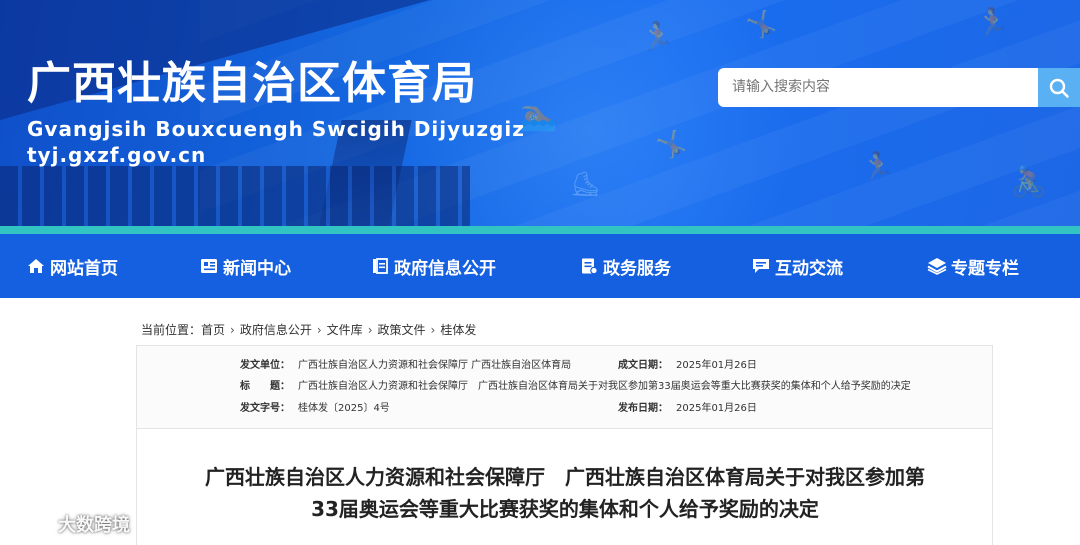 Image resolution: width=1080 pixels, height=545 pixels. Describe the element at coordinates (276, 129) in the screenshot. I see `site-title-zhuang: Gvangjsih Bouxcuengh Swcigih Dijyuzgiz` at that location.